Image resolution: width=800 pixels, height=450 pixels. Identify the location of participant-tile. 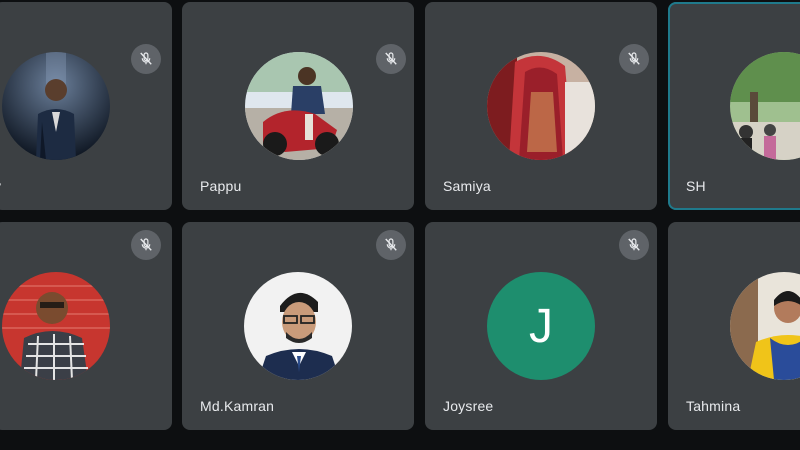
(86, 326).